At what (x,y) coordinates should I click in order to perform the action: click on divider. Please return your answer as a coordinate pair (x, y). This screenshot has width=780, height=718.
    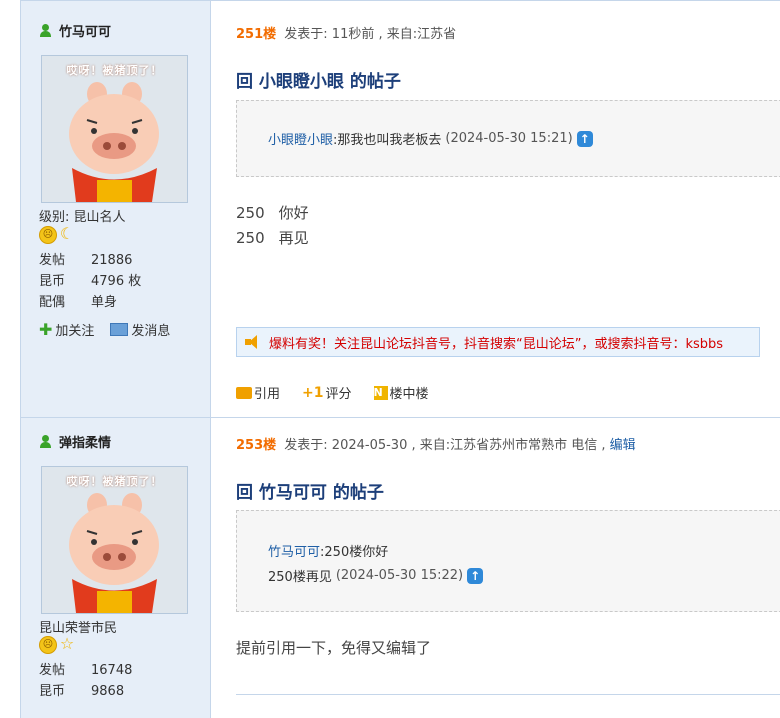
    Looking at the image, I should click on (508, 694).